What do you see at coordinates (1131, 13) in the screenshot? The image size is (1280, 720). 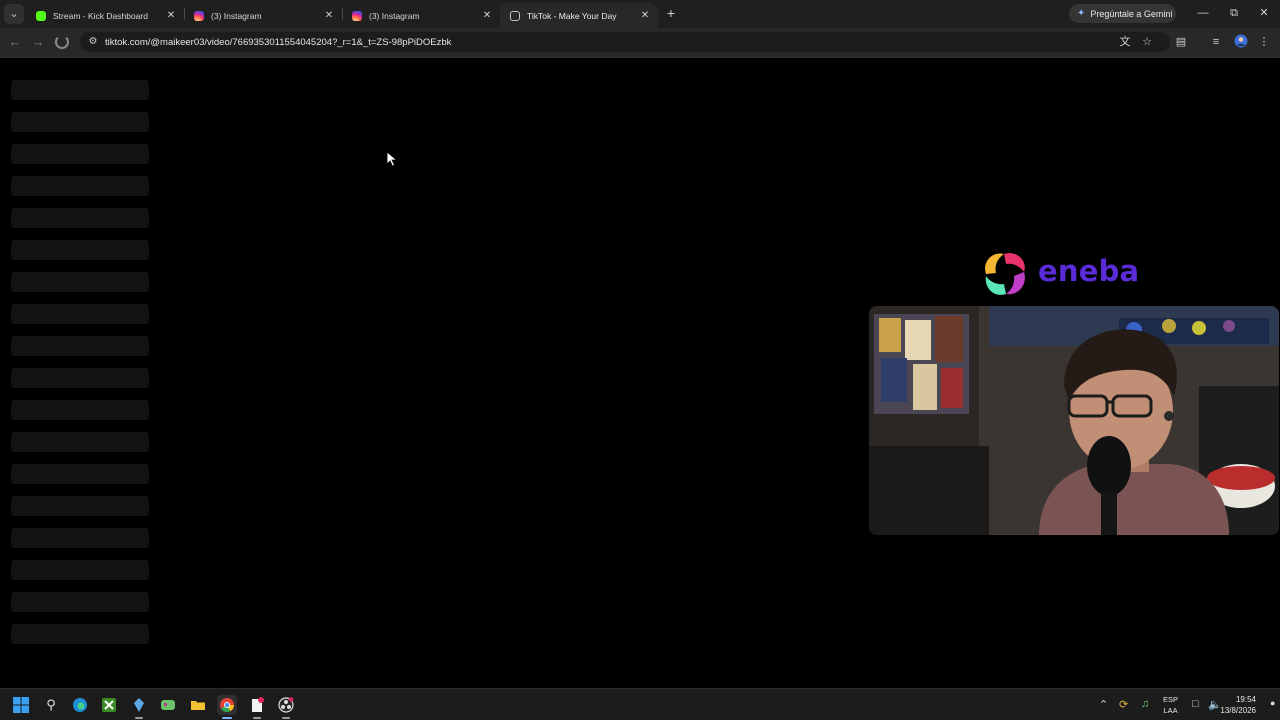 I see `gemini-label: Pregúntale a Gemini` at bounding box center [1131, 13].